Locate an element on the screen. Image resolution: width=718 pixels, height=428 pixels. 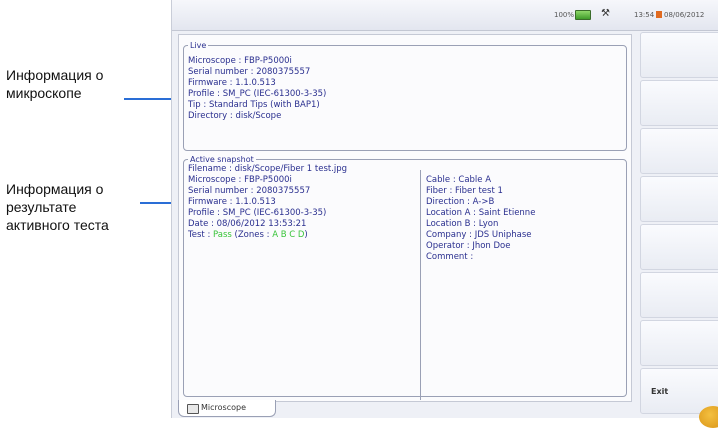
callout-active-test-info: Информация о результате активного теста is located at coordinates (57, 207).